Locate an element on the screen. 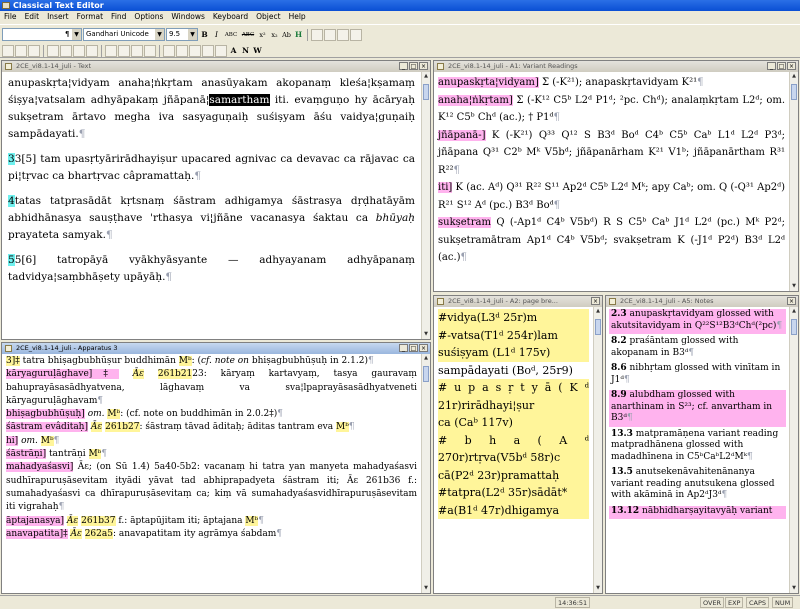  bold-button: B is located at coordinates (204, 35).